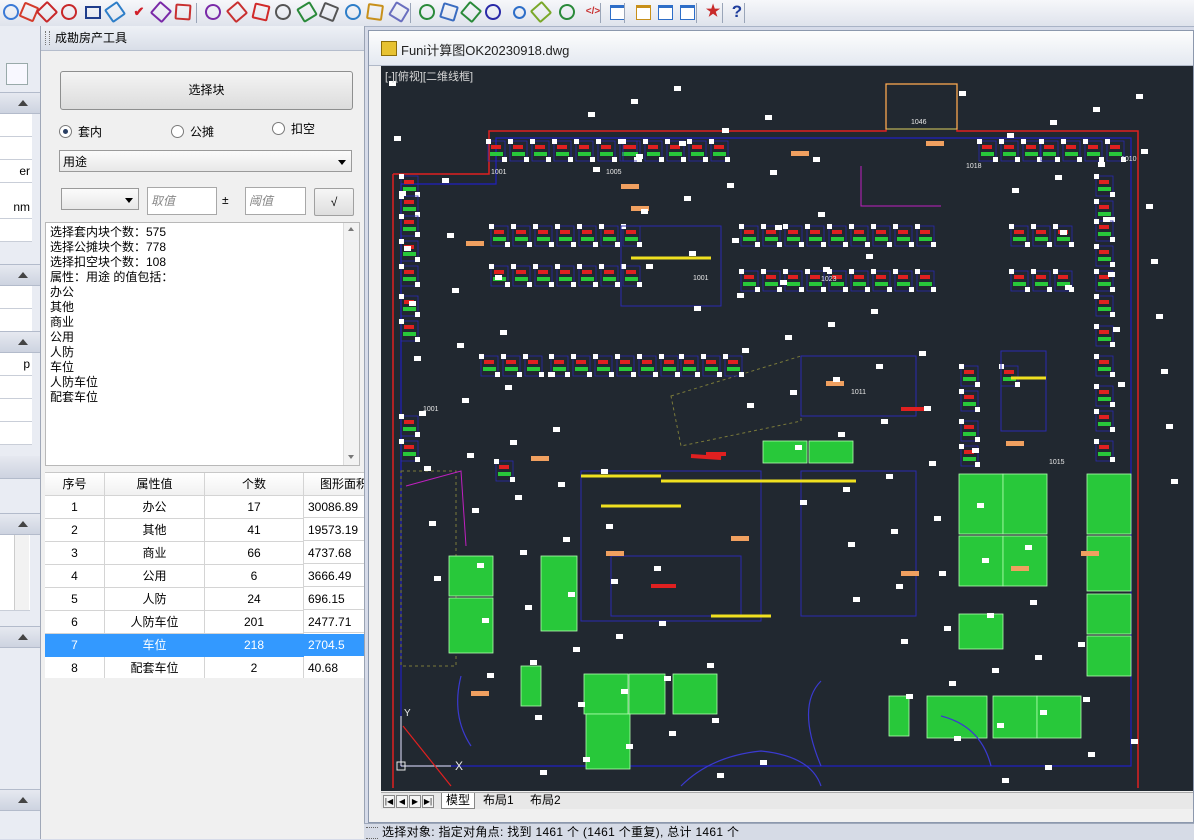  Describe the element at coordinates (75, 484) in the screenshot. I see `column-header: 序号` at that location.